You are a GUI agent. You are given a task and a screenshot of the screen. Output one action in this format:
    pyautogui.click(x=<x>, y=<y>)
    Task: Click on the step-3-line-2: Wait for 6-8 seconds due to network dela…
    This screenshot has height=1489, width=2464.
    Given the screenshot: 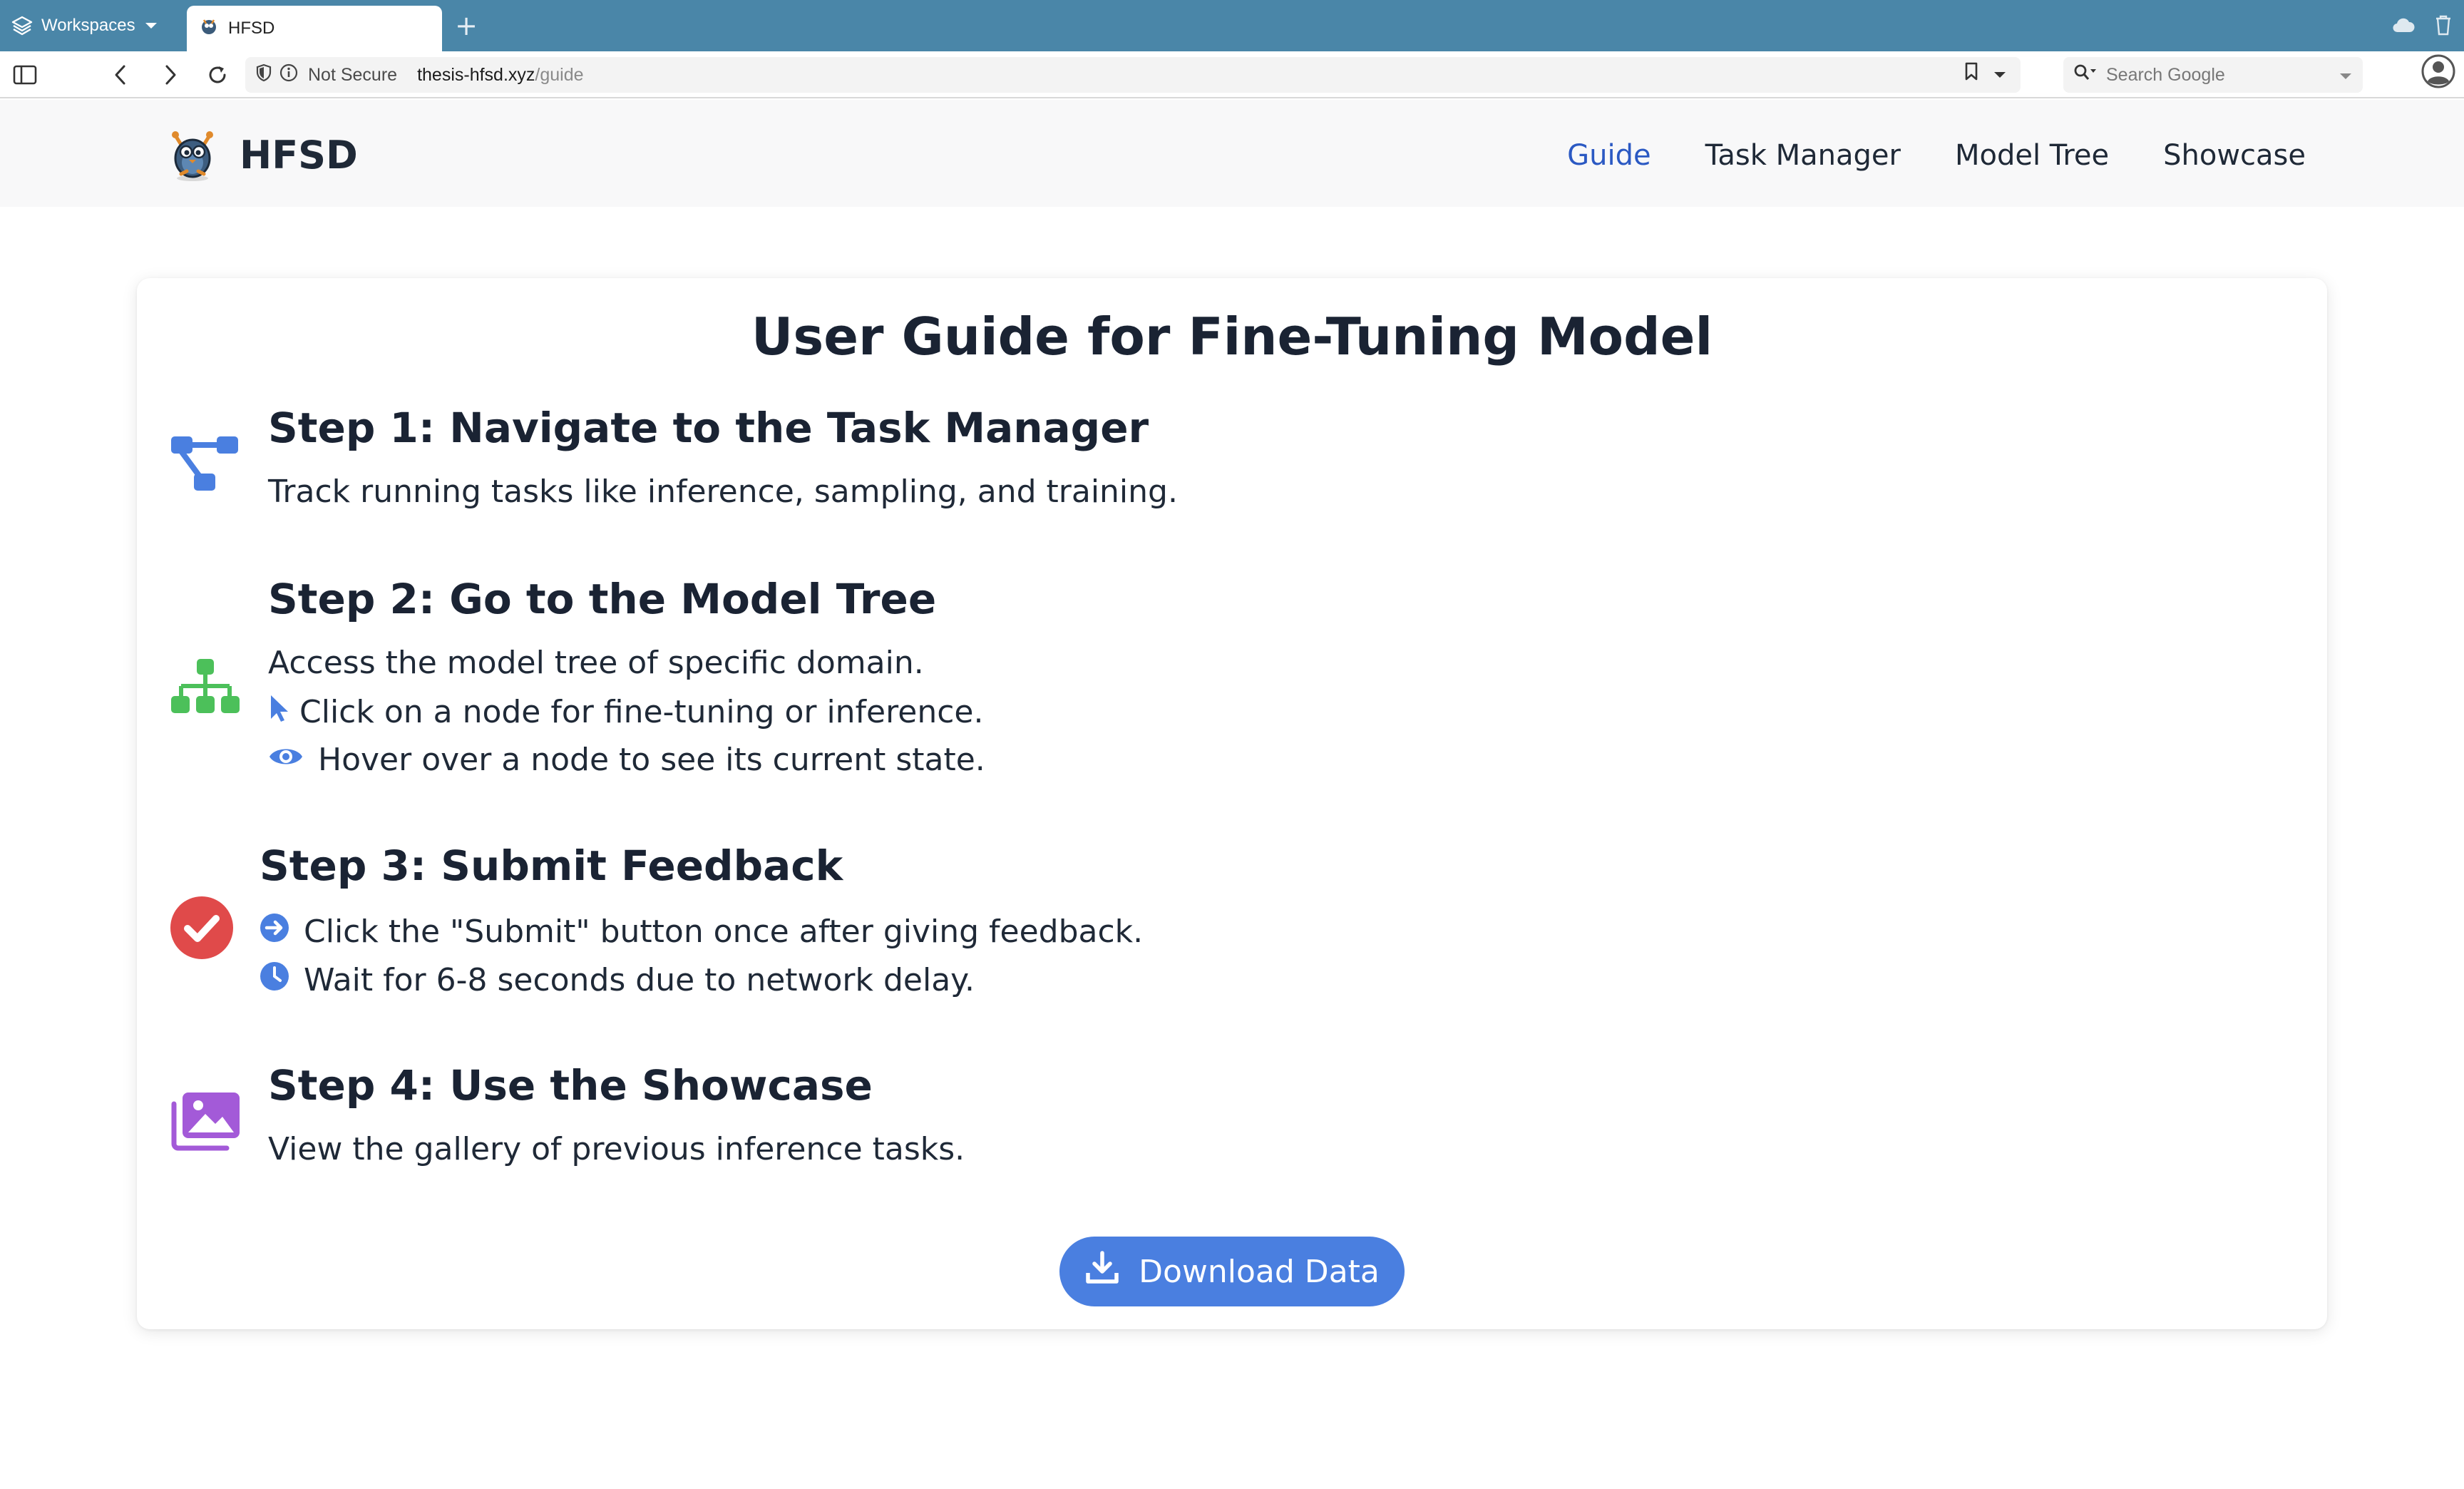 What is the action you would take?
    pyautogui.click(x=617, y=980)
    